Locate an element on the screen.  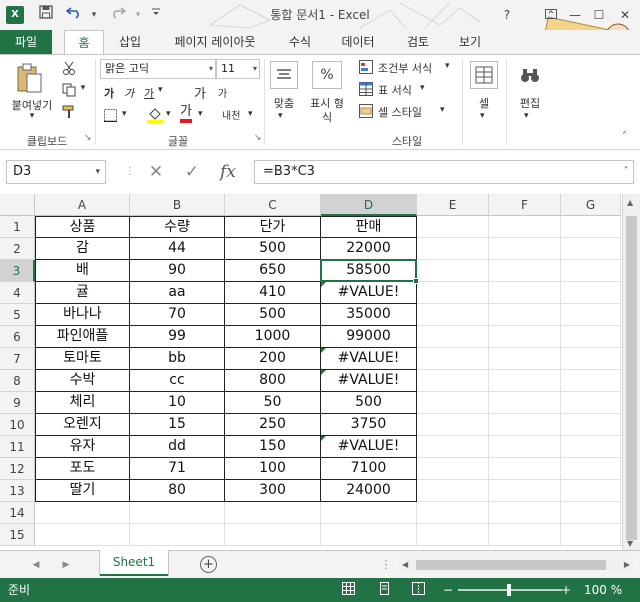
cell-a15 is located at coordinates (82, 535).